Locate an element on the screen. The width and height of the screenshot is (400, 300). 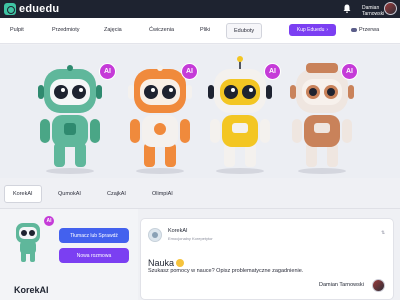
gamepad-icon is located at coordinates (354, 30).